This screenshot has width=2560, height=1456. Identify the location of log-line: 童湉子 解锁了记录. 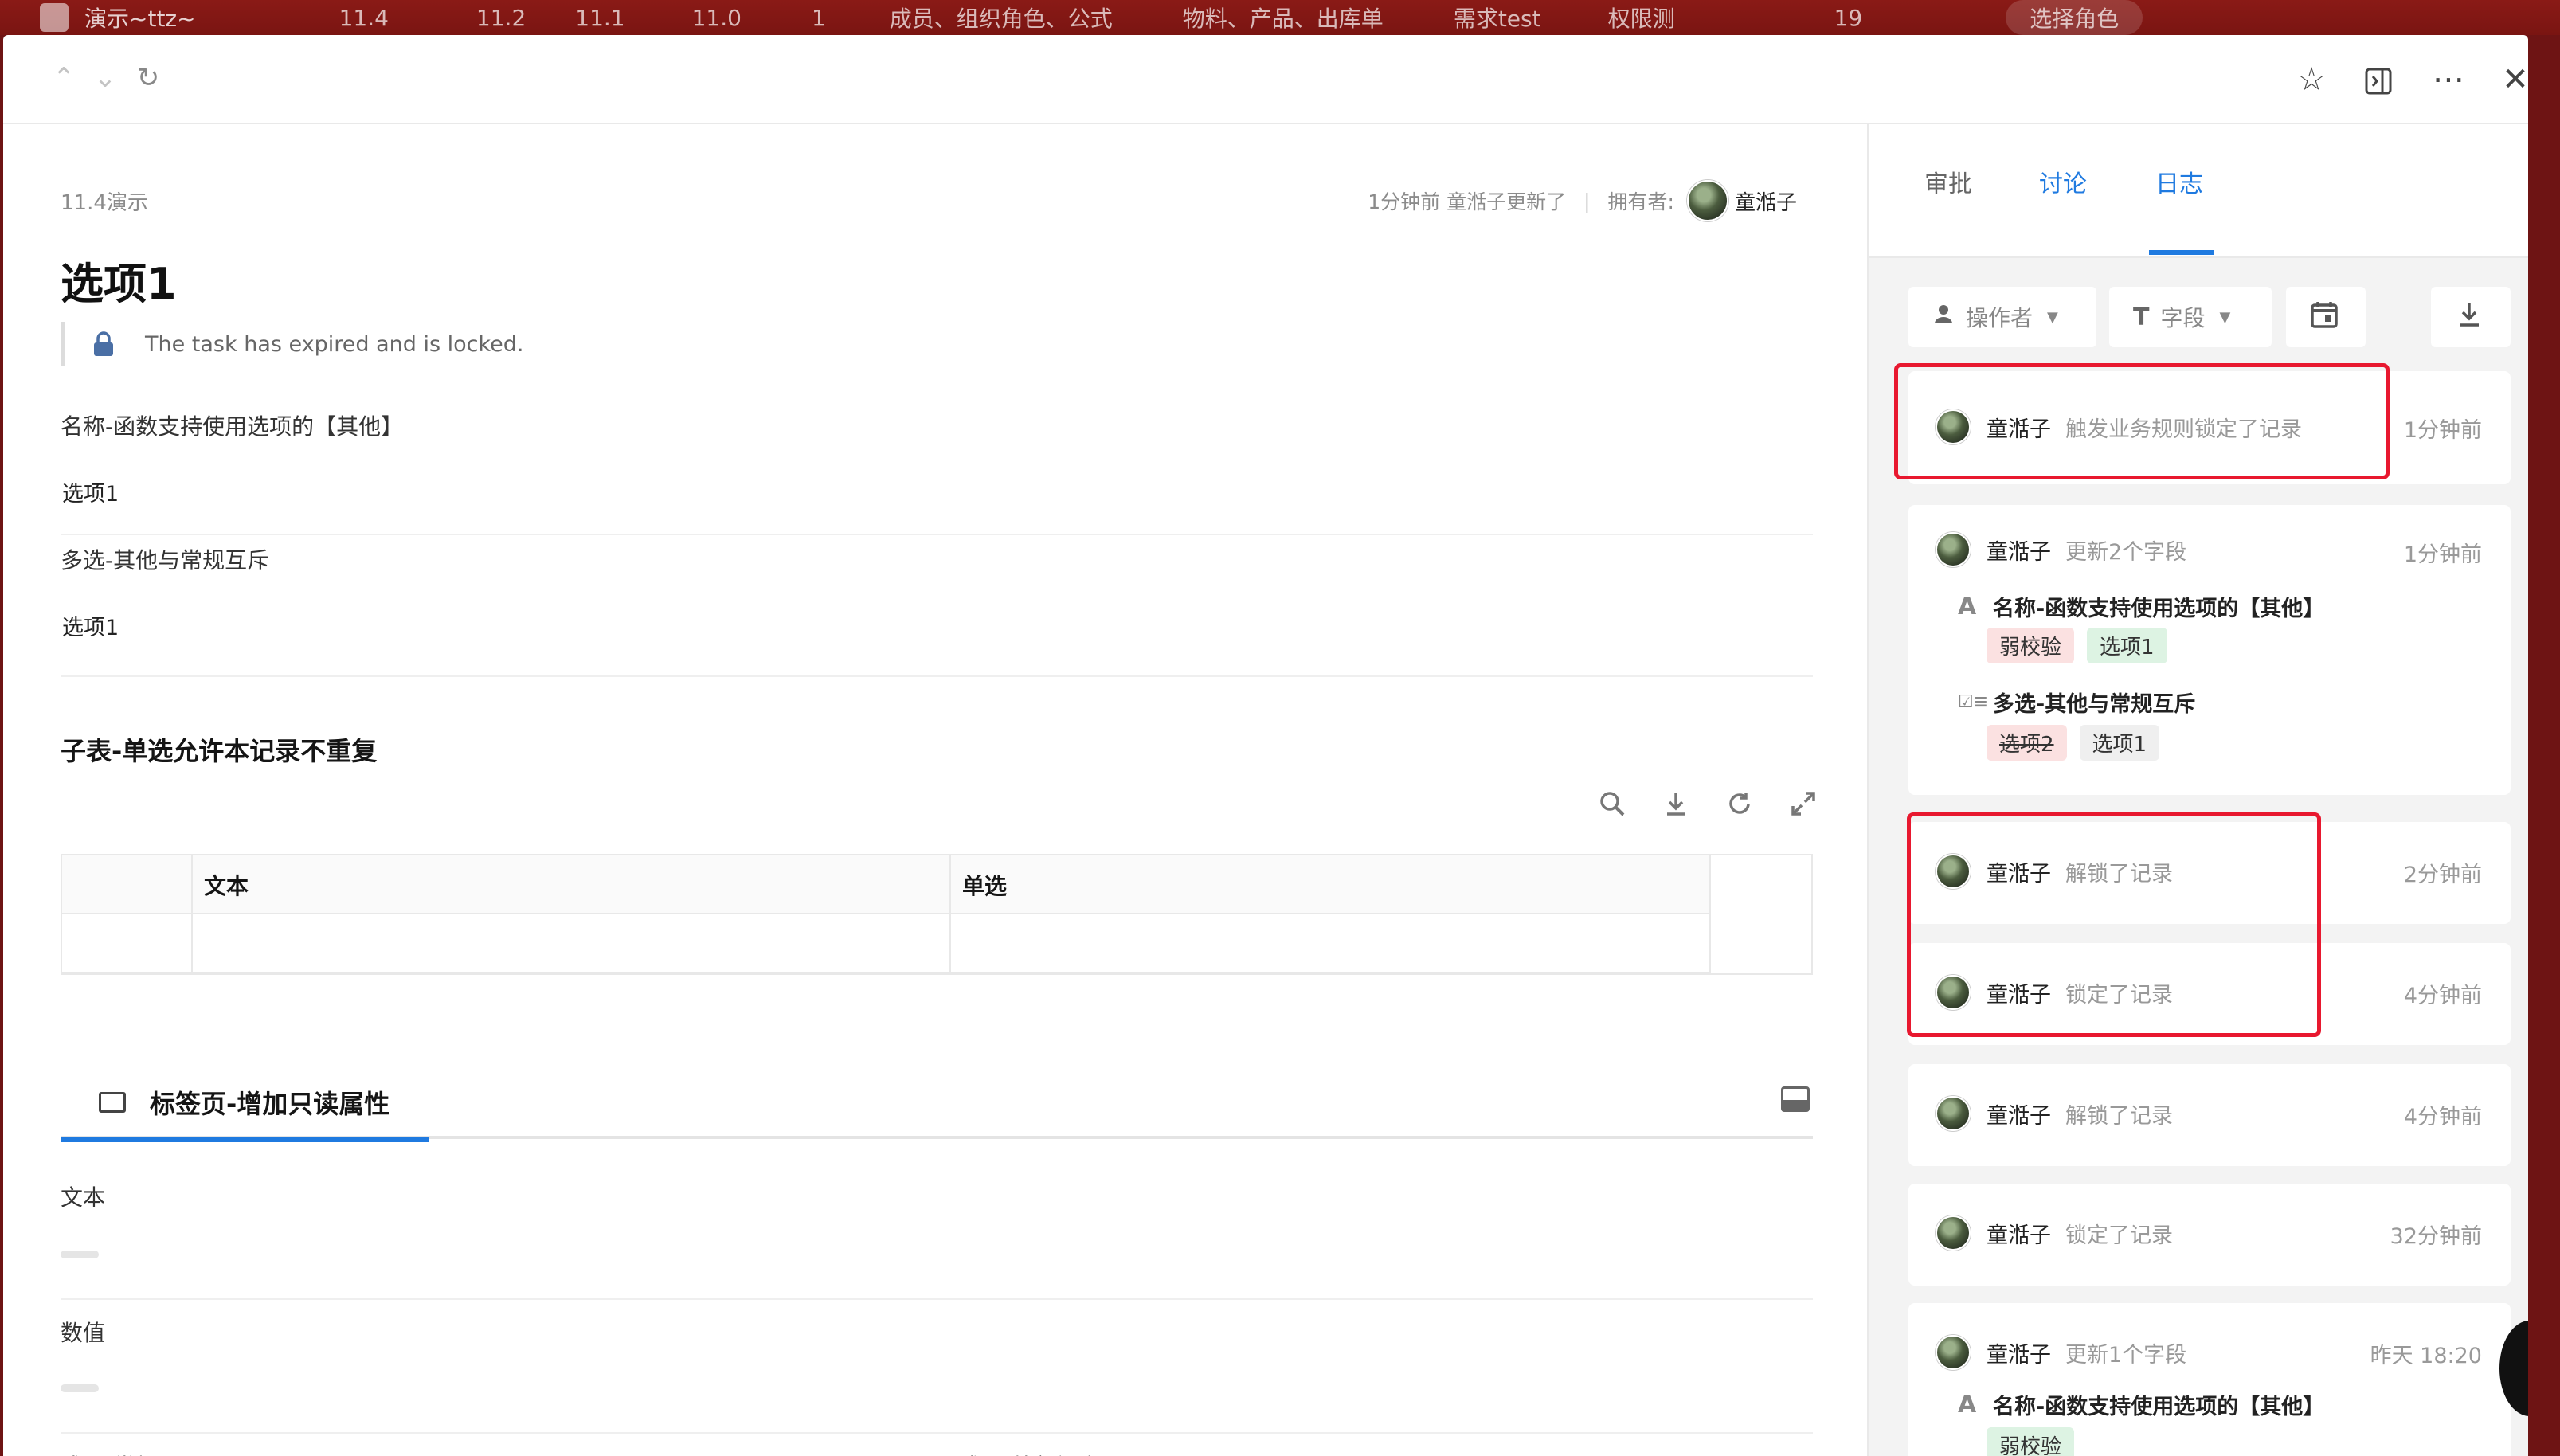
(2054, 1113).